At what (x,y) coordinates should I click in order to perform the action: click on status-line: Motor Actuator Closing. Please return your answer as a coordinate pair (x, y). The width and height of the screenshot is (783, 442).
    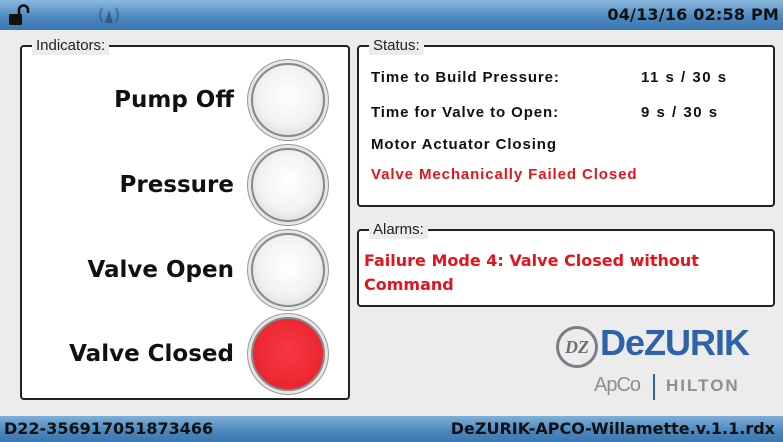
    Looking at the image, I should click on (464, 144).